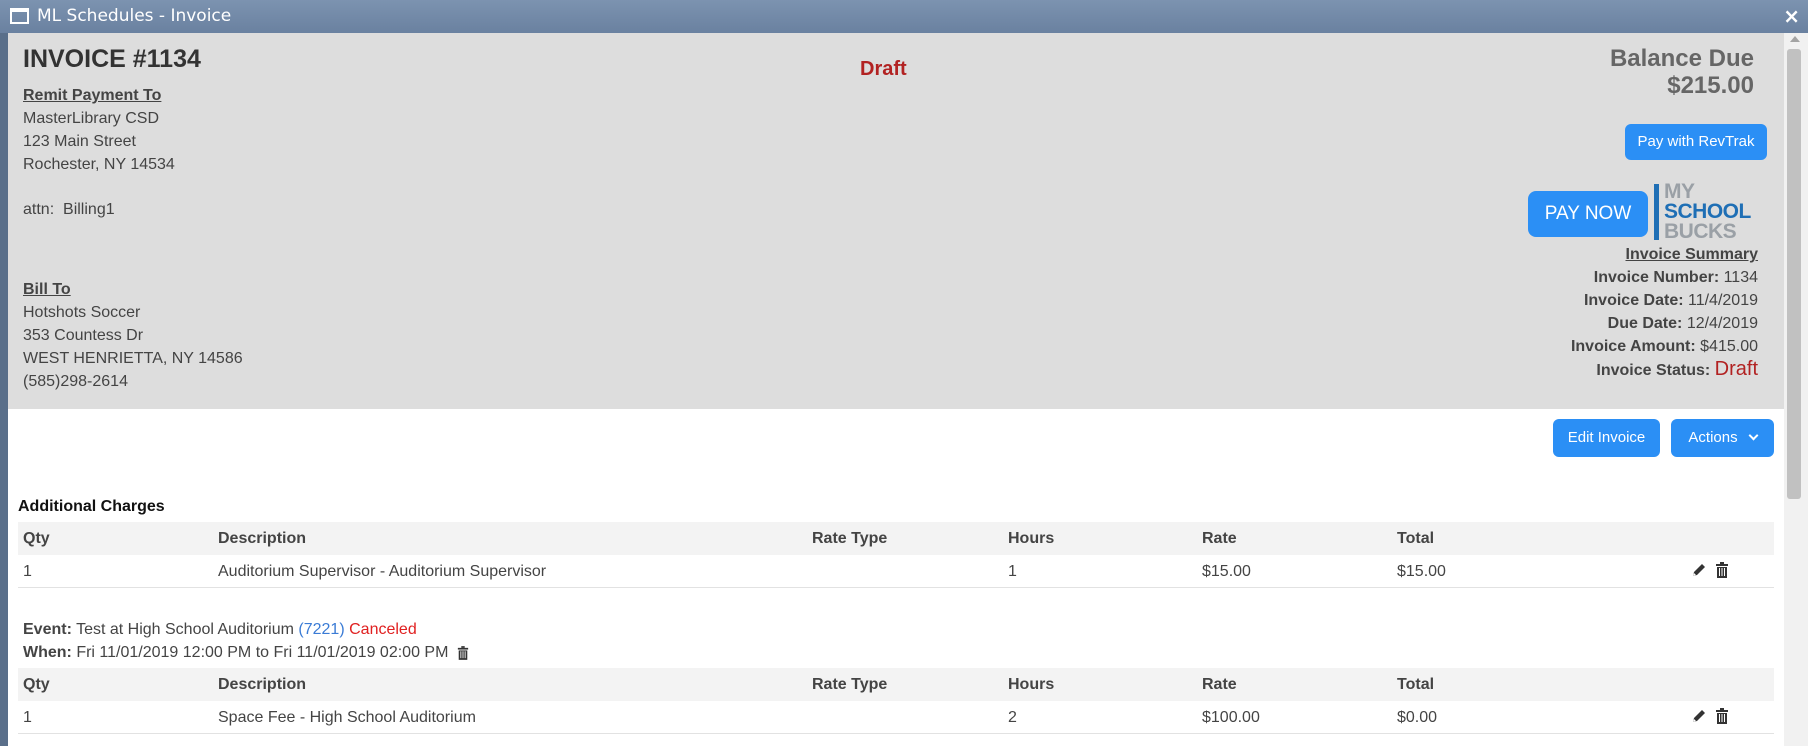 This screenshot has width=1808, height=746. I want to click on pay-with-revtrak-button: Pay with RevTrak, so click(1696, 142).